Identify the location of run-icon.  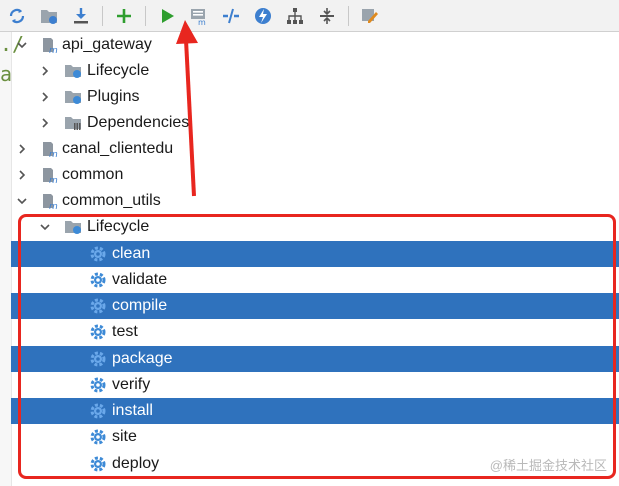
(167, 16).